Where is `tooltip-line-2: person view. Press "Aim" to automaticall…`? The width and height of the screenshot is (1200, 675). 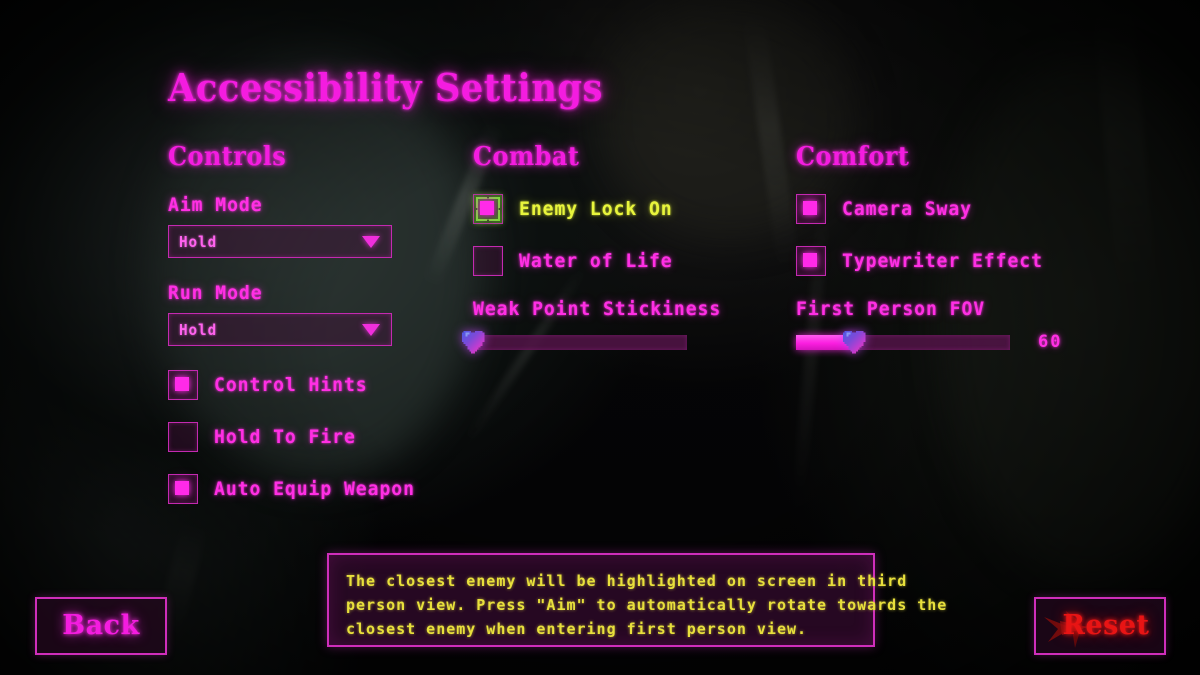
tooltip-line-2: person view. Press "Aim" to automaticall… is located at coordinates (647, 605).